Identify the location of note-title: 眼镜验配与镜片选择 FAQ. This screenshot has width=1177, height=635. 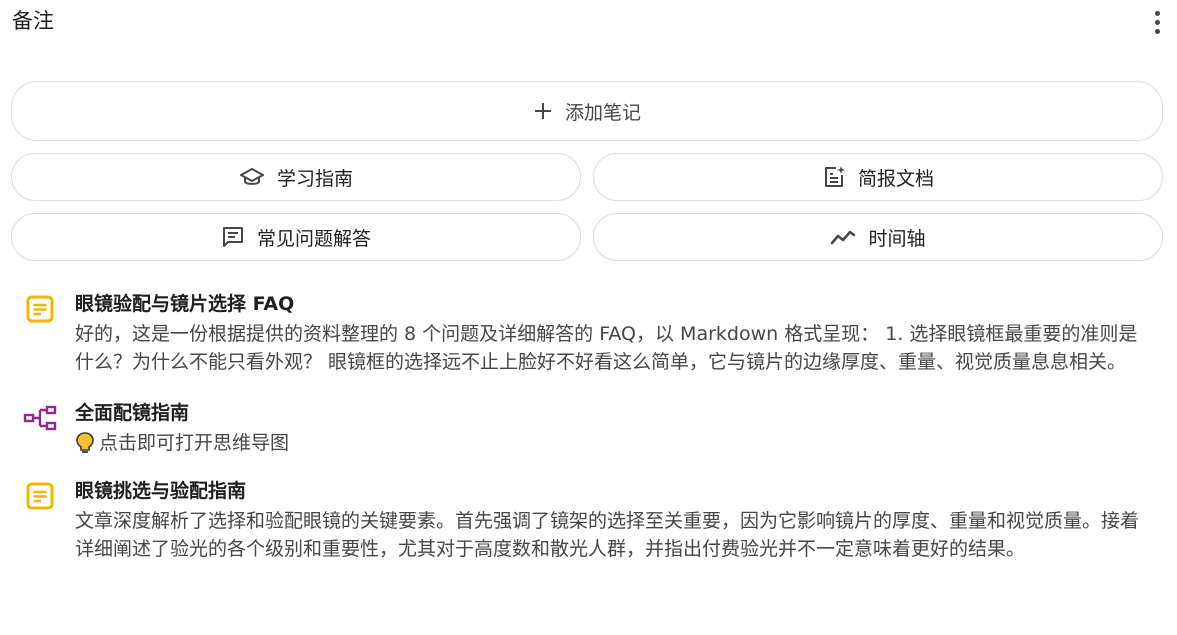
(185, 304).